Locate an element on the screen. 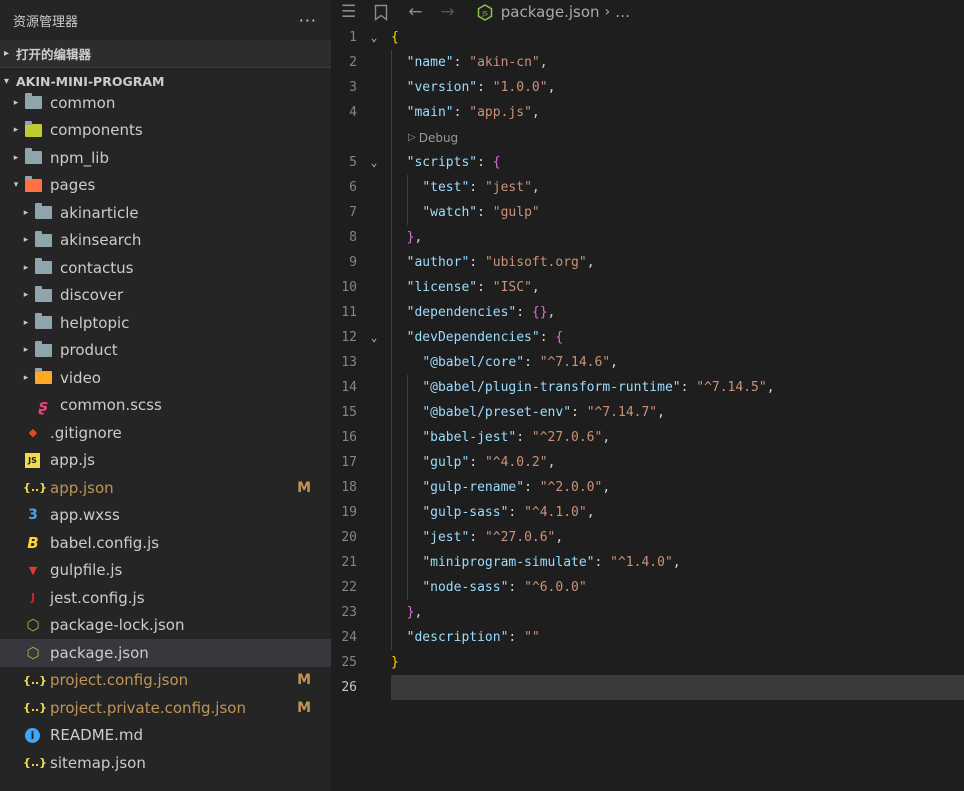  play-icon: ▷ is located at coordinates (412, 137).